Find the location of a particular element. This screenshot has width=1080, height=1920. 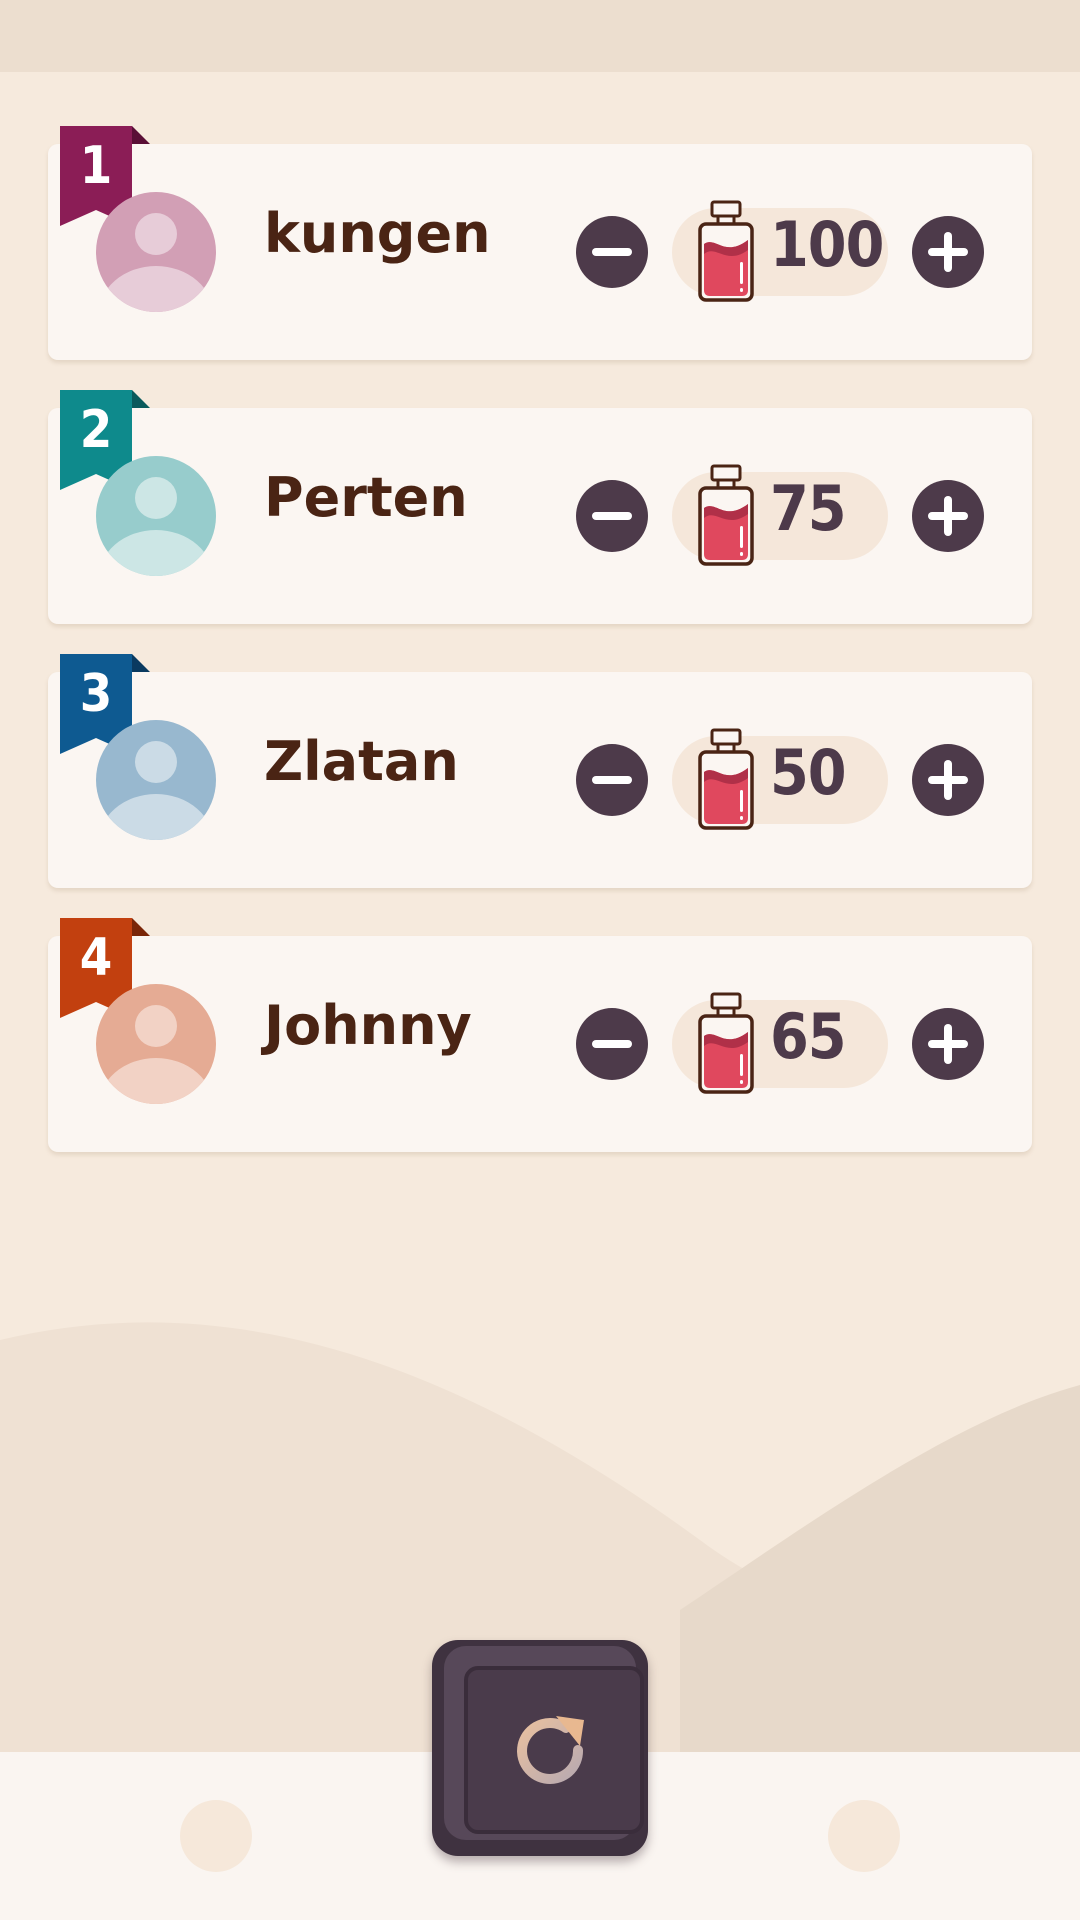

player-name: kungen is located at coordinates (377, 233).